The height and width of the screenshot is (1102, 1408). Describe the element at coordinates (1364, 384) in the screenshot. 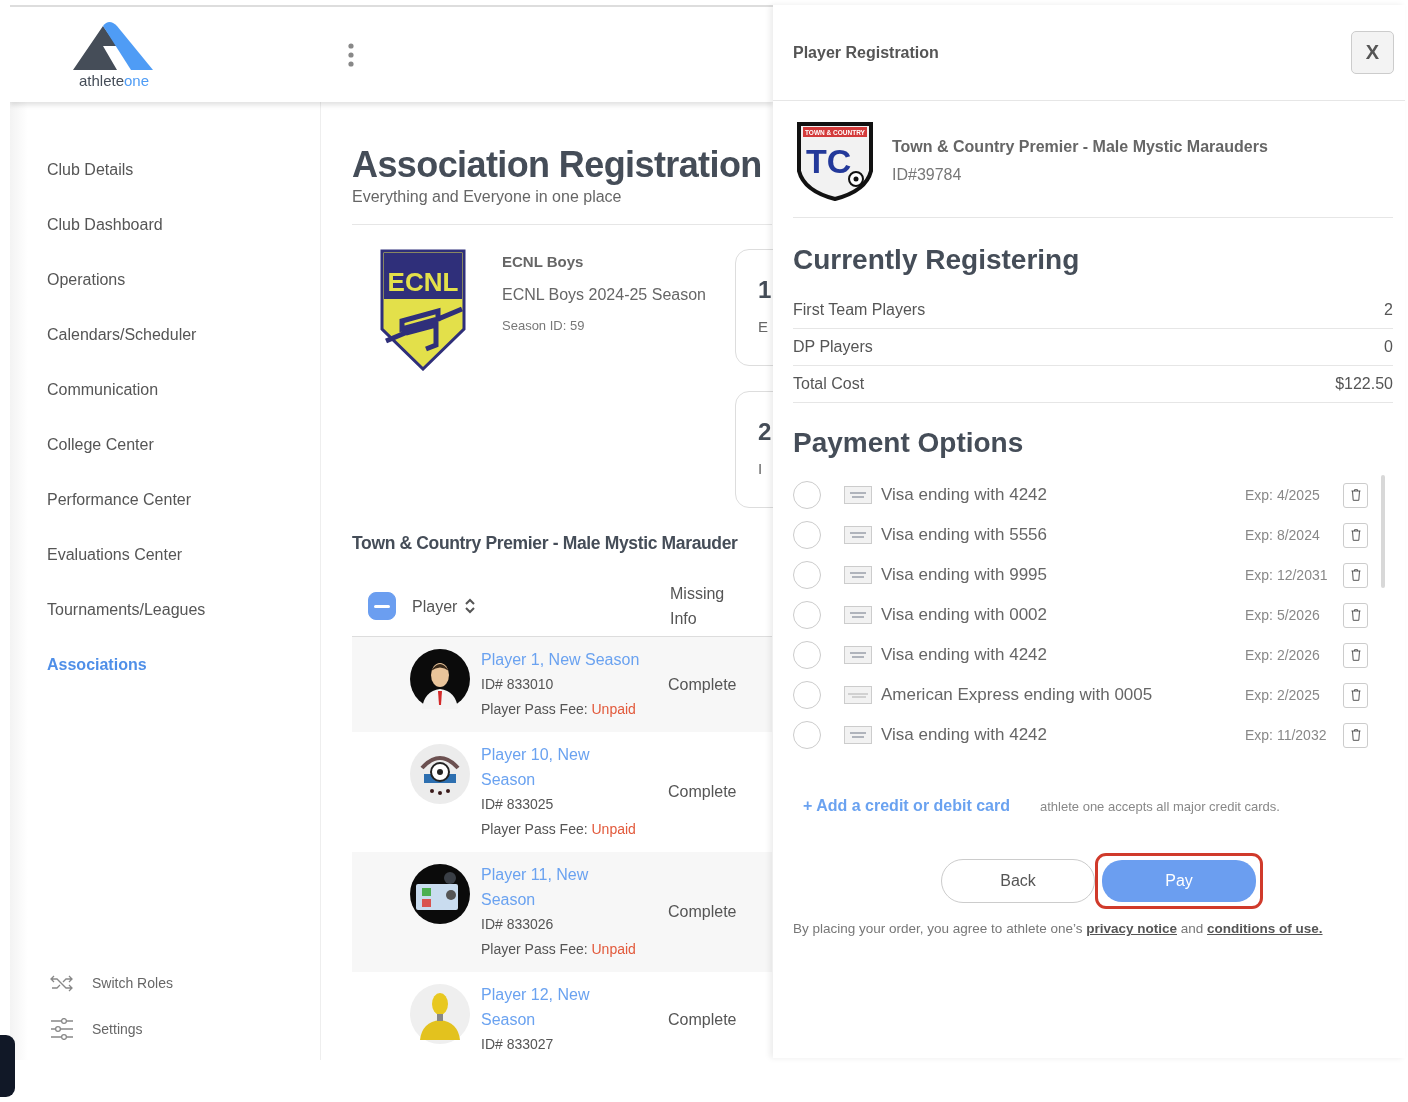

I see `summary-value: $122.50` at that location.